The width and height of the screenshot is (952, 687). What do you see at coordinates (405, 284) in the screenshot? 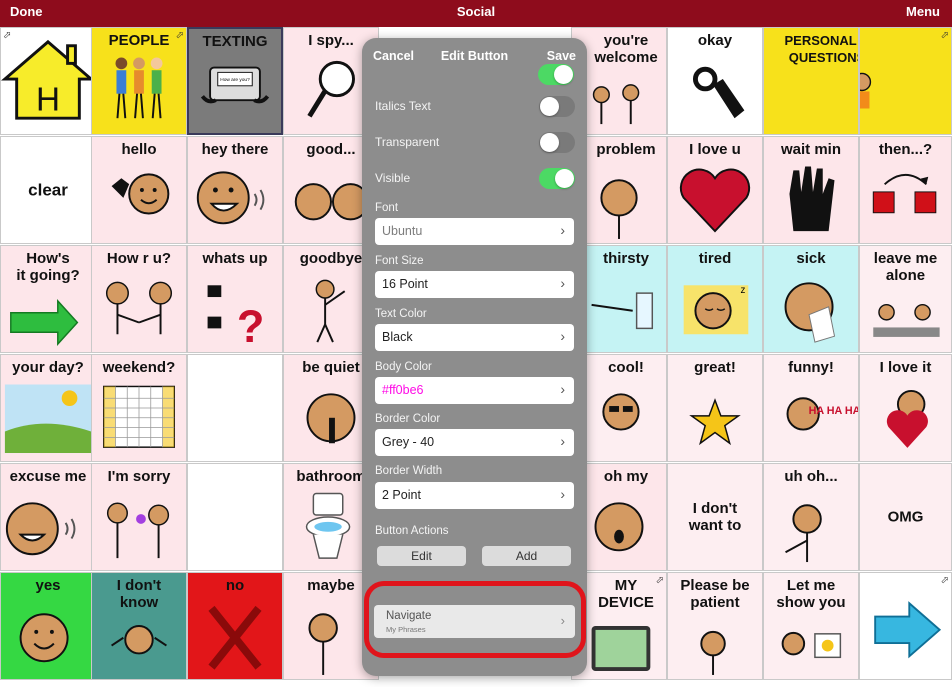
I see `font-size-value: 16 Point` at bounding box center [405, 284].